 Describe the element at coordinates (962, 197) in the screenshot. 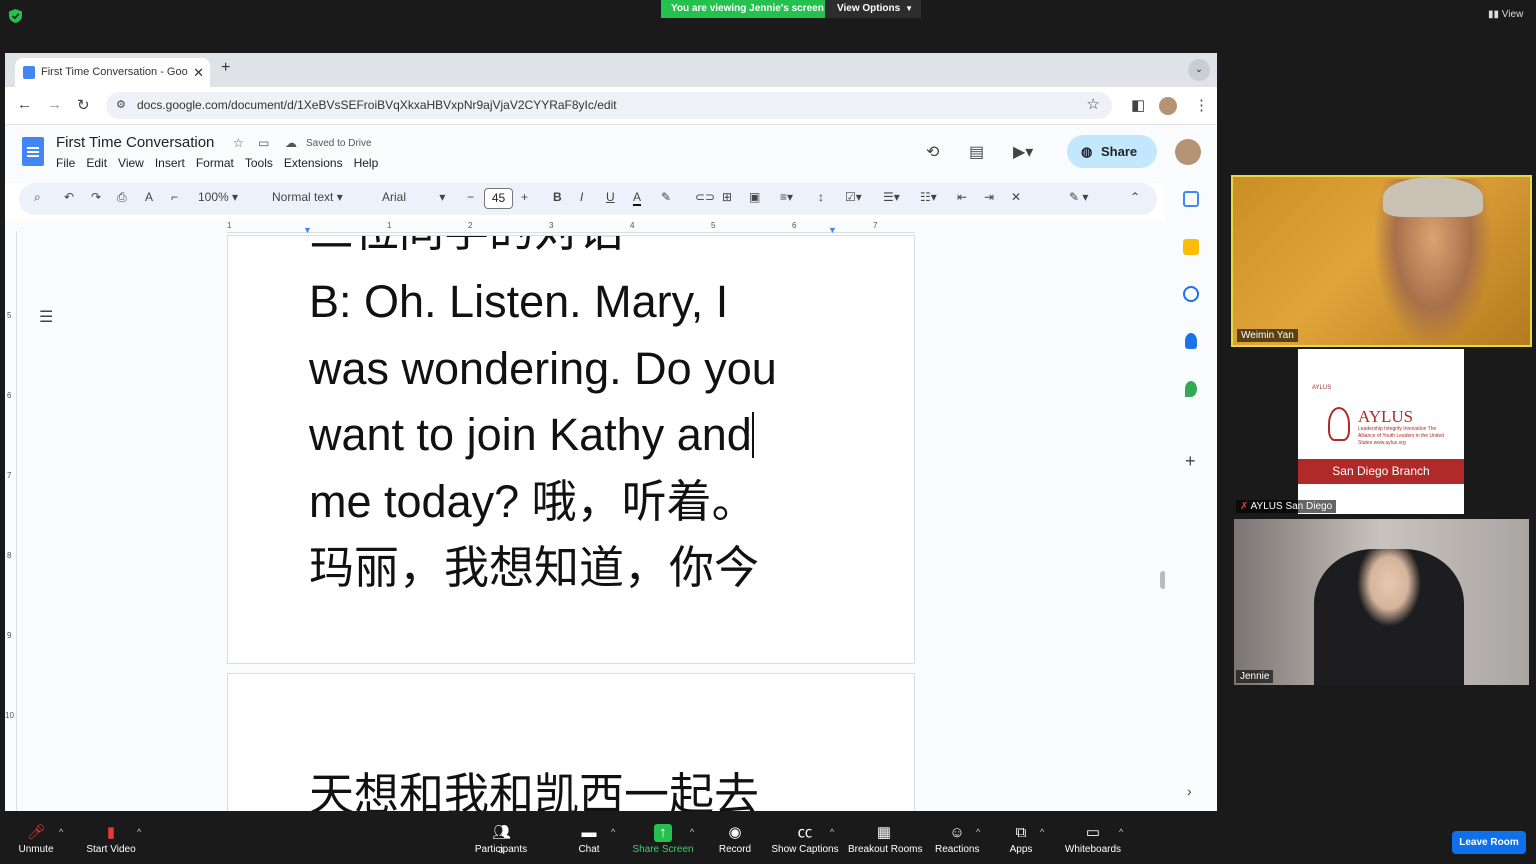

I see `decrease-indent-icon: ⇤` at that location.